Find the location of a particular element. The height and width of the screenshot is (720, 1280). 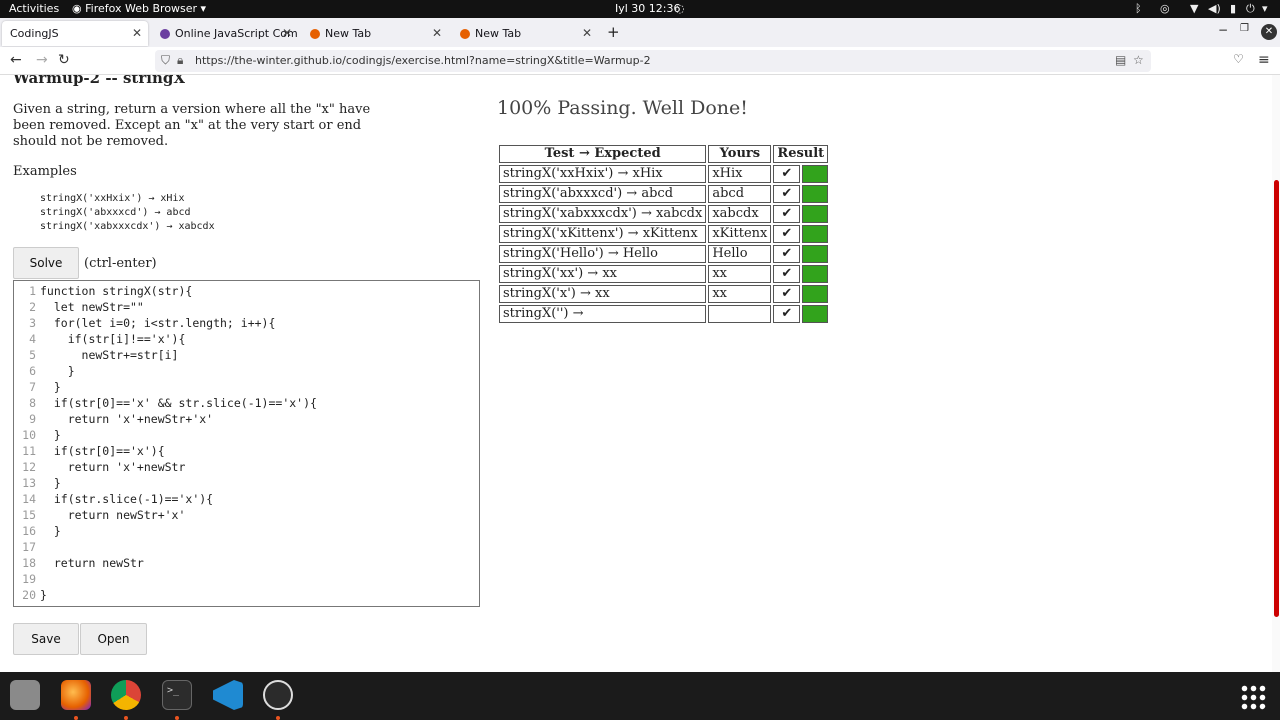

code-line: 3 for(let i=0; i<str.length; i++){ is located at coordinates (144, 323).